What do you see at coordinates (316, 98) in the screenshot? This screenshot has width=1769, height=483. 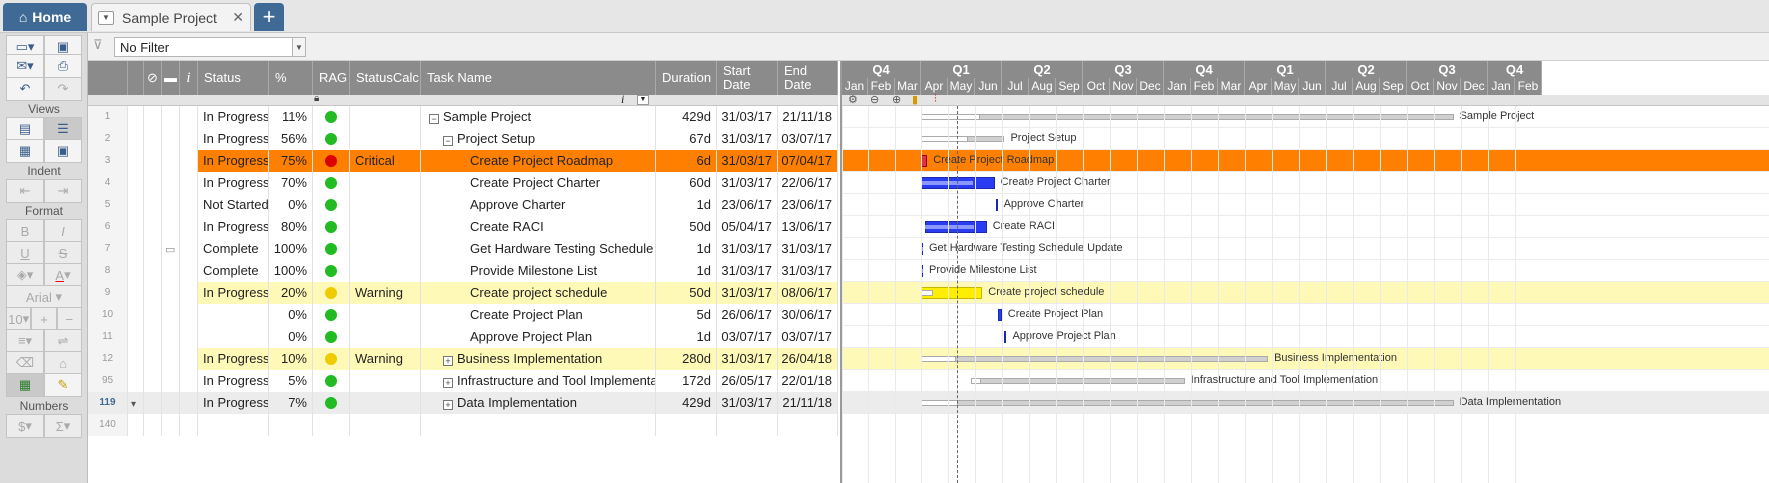 I see `lock-icon: 🔒︎` at bounding box center [316, 98].